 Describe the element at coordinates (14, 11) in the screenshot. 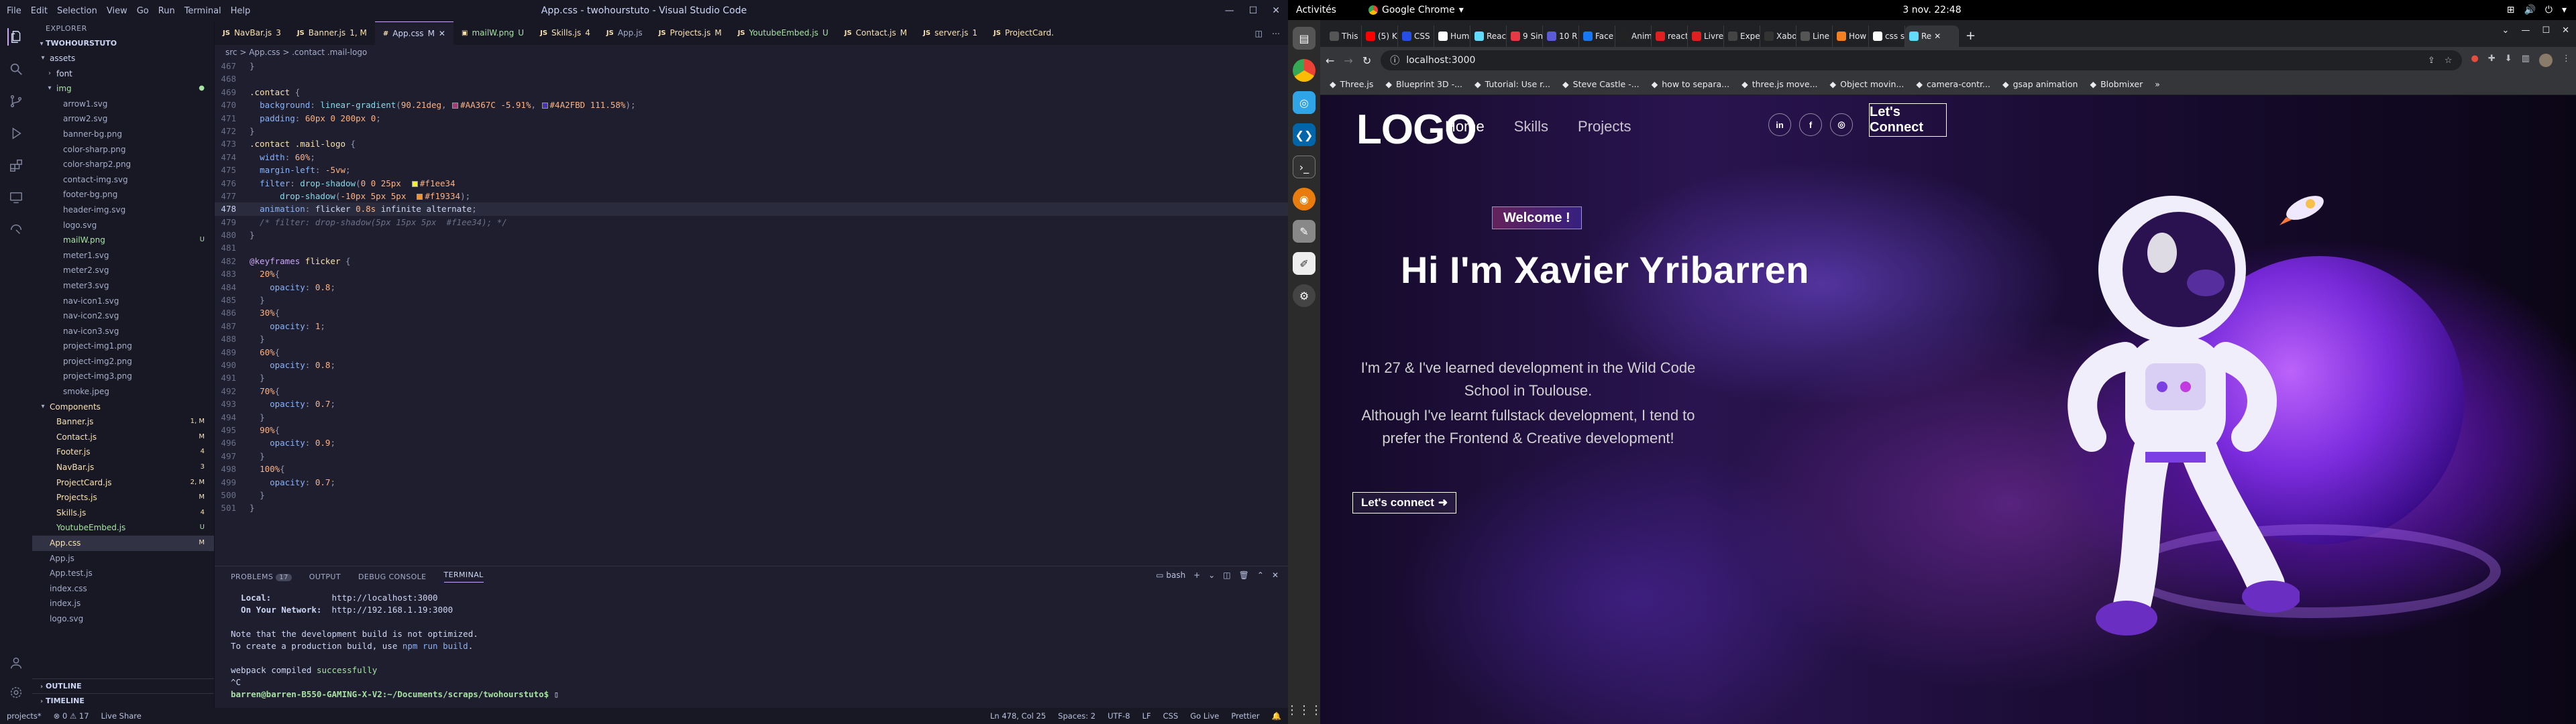

I see `menu-file: File` at that location.